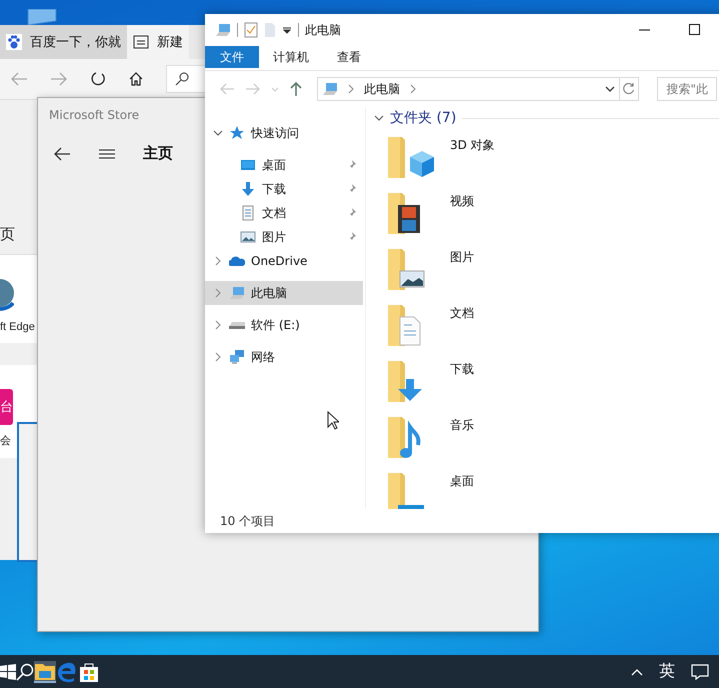 Image resolution: width=719 pixels, height=688 pixels. Describe the element at coordinates (291, 57) in the screenshot. I see `ribbon-tab: 计算机` at that location.